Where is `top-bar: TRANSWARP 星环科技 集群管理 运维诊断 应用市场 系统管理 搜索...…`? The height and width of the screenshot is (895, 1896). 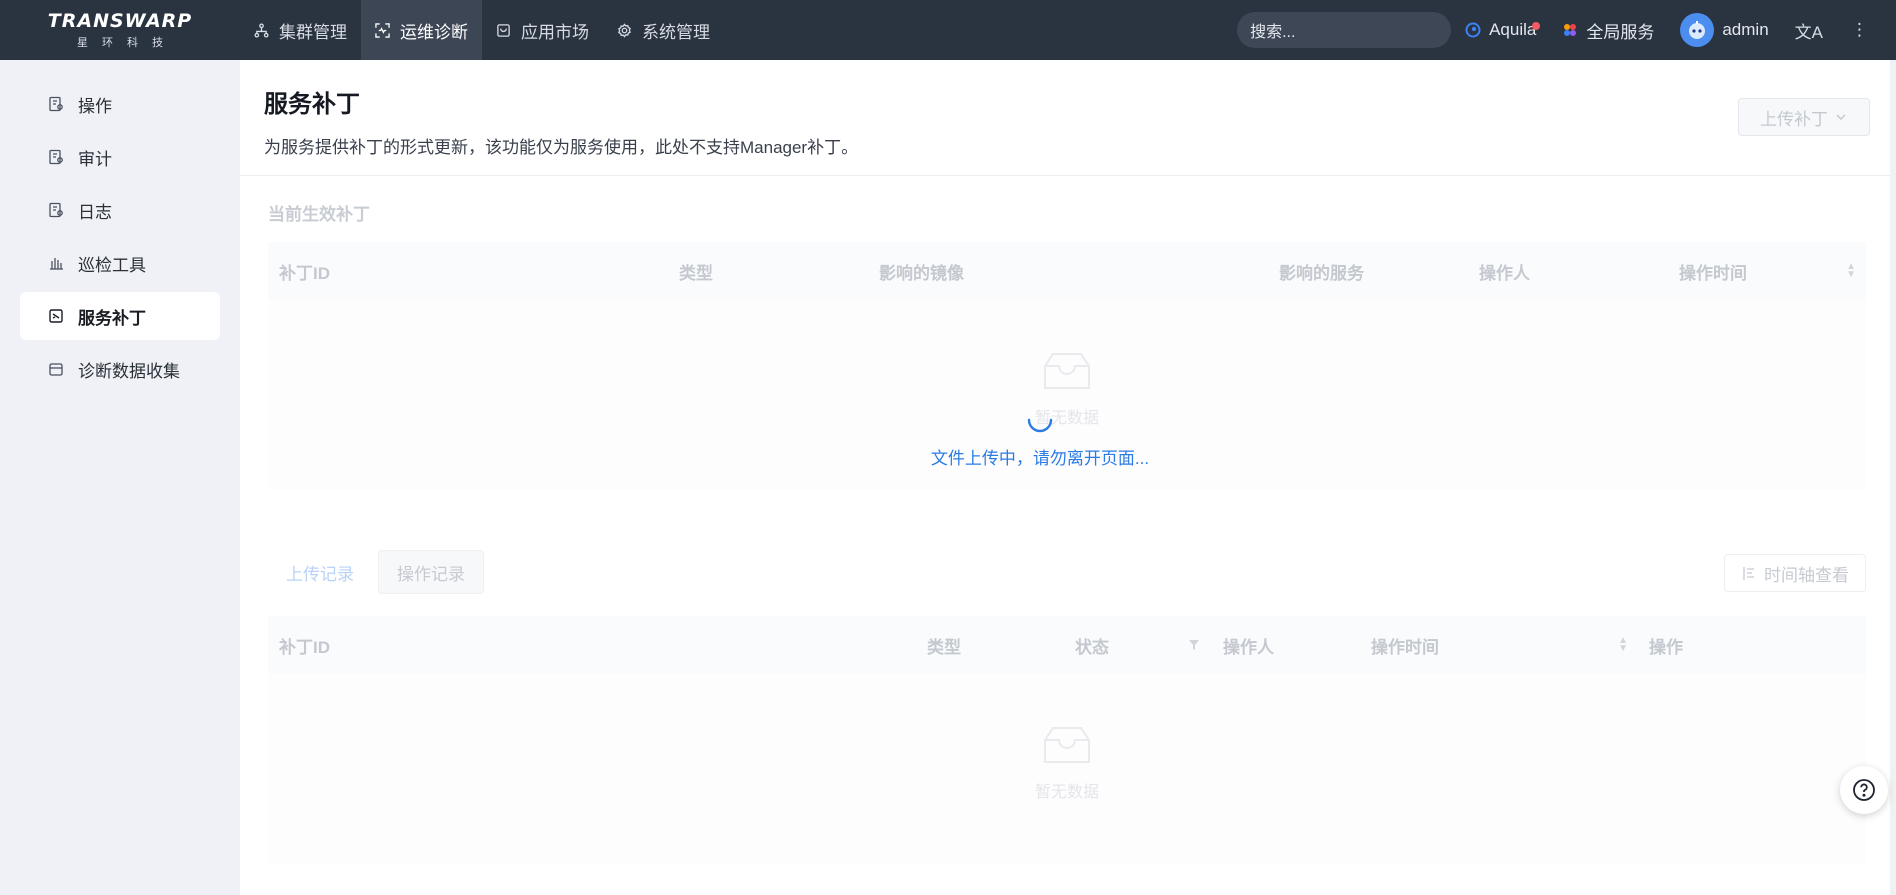 top-bar: TRANSWARP 星环科技 集群管理 运维诊断 应用市场 系统管理 搜索...… is located at coordinates (948, 30).